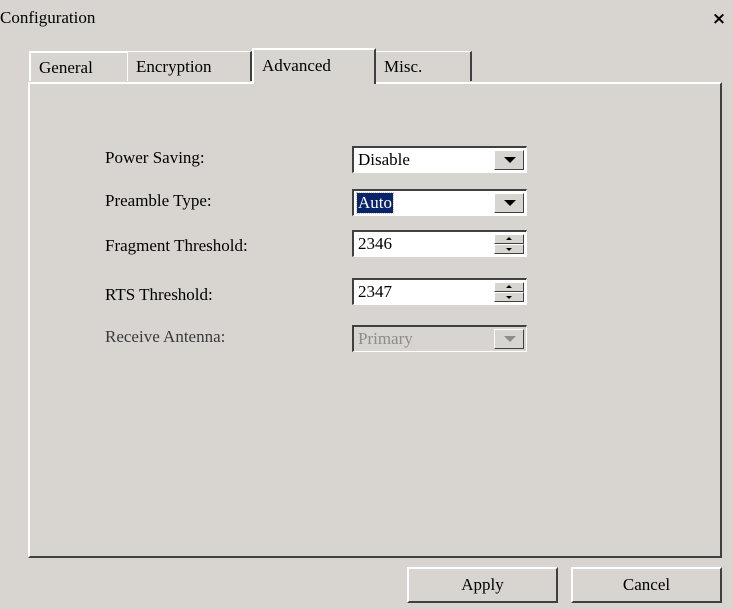 The width and height of the screenshot is (733, 609). Describe the element at coordinates (314, 66) in the screenshot. I see `tab-advanced: Advanced` at that location.